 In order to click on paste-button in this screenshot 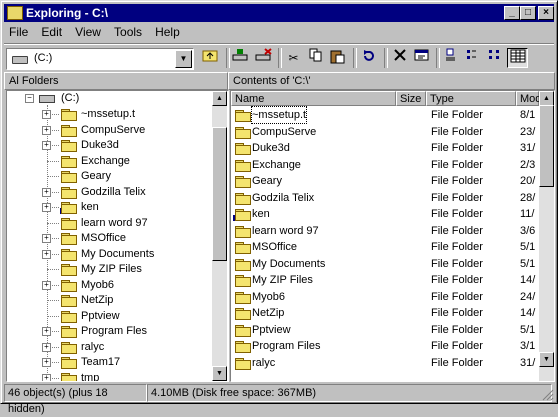, I will do `click(337, 58)`.